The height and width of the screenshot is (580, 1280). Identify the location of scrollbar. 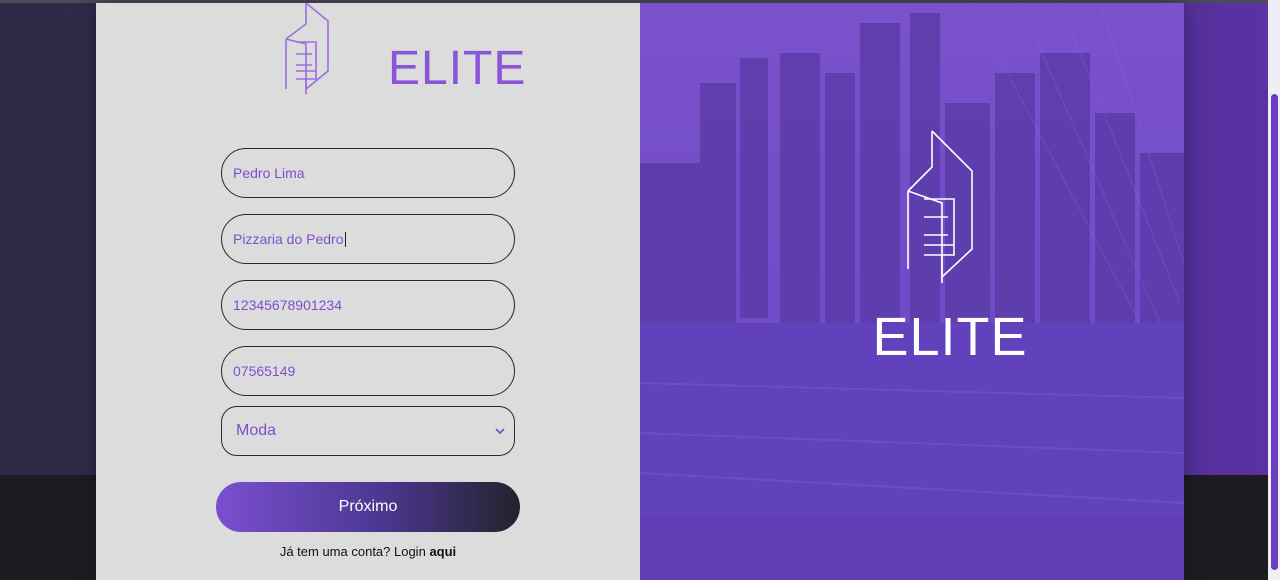
(1274, 290).